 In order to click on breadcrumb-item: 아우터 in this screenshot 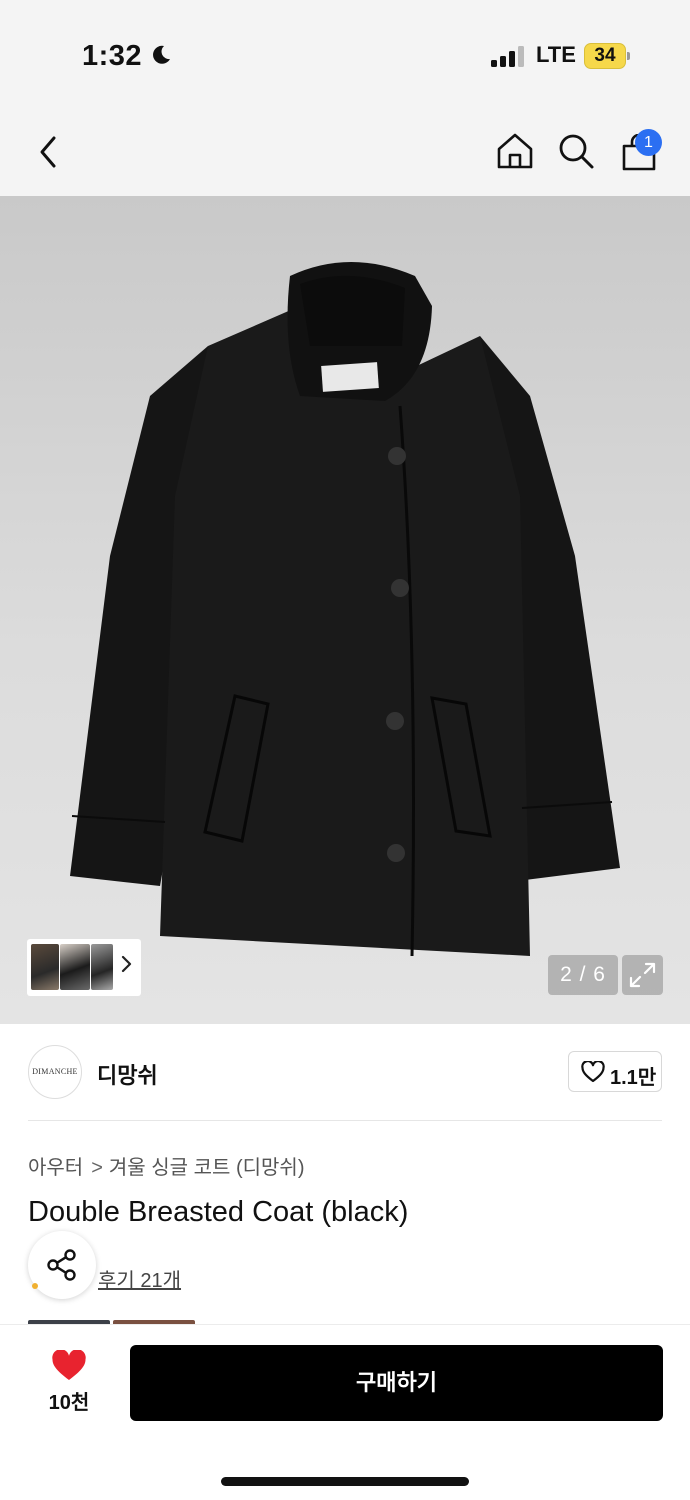, I will do `click(55, 1168)`.